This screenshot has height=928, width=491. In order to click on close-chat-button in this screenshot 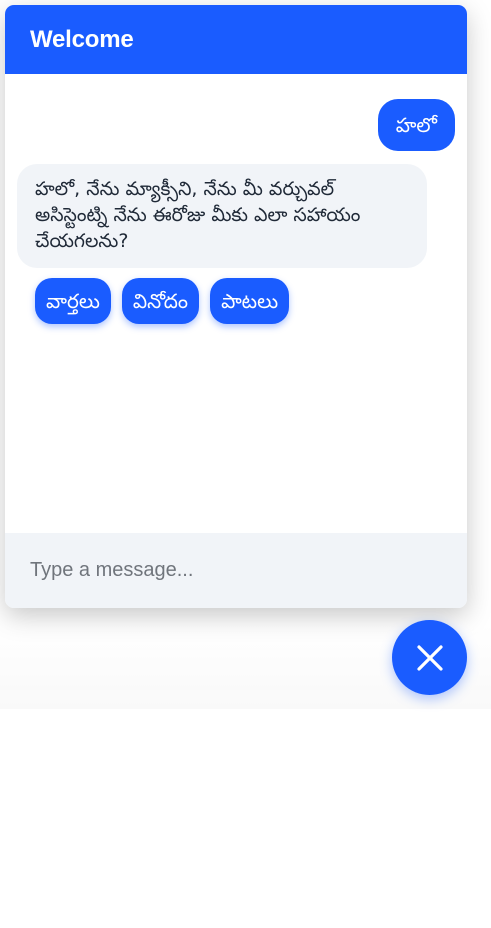, I will do `click(429, 657)`.